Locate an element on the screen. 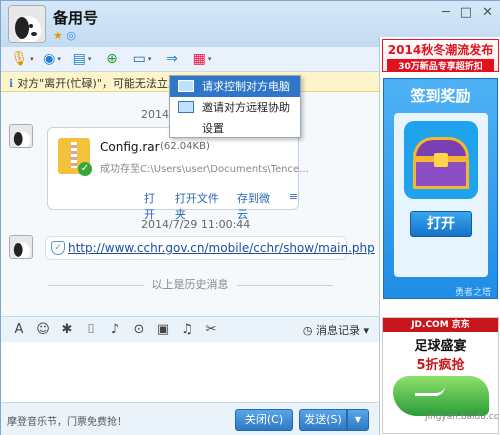 This screenshot has height=435, width=500. close-button: 关闭(C) is located at coordinates (264, 420).